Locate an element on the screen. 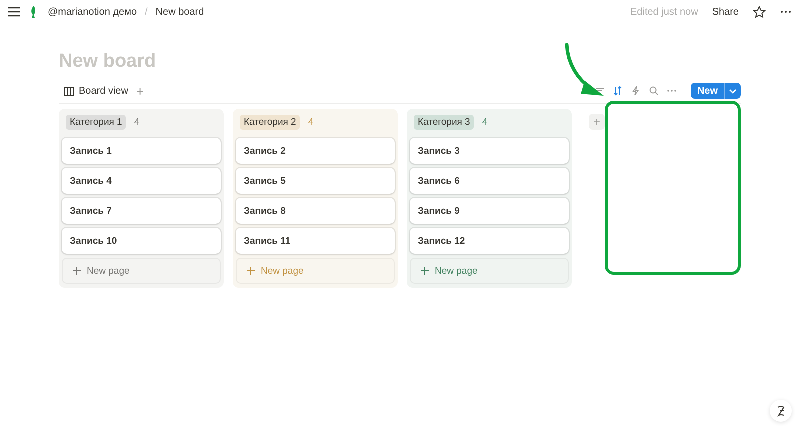 The height and width of the screenshot is (430, 800). help-icon is located at coordinates (781, 411).